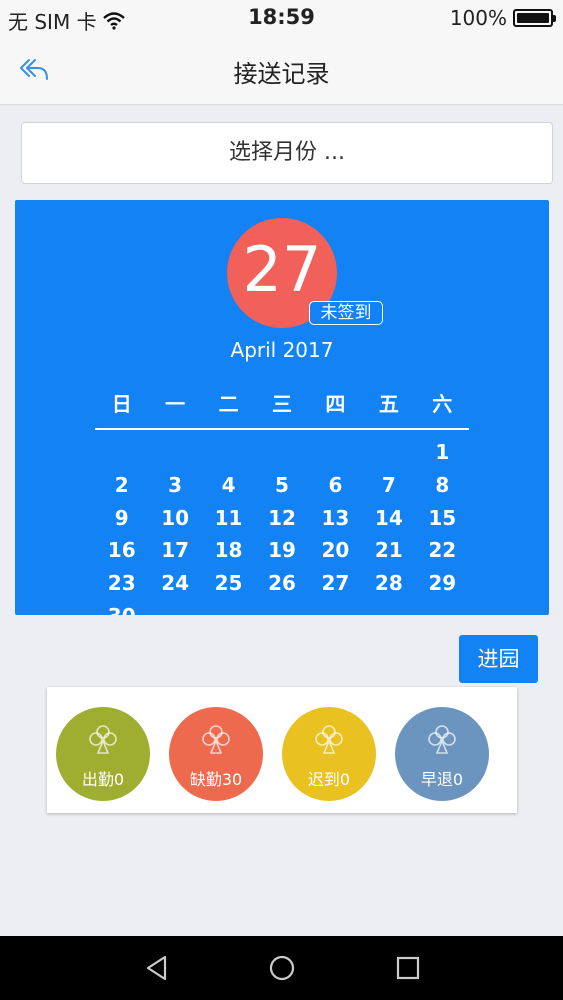  I want to click on weekday-header: 日 一 二 三 四 五 六, so click(282, 402).